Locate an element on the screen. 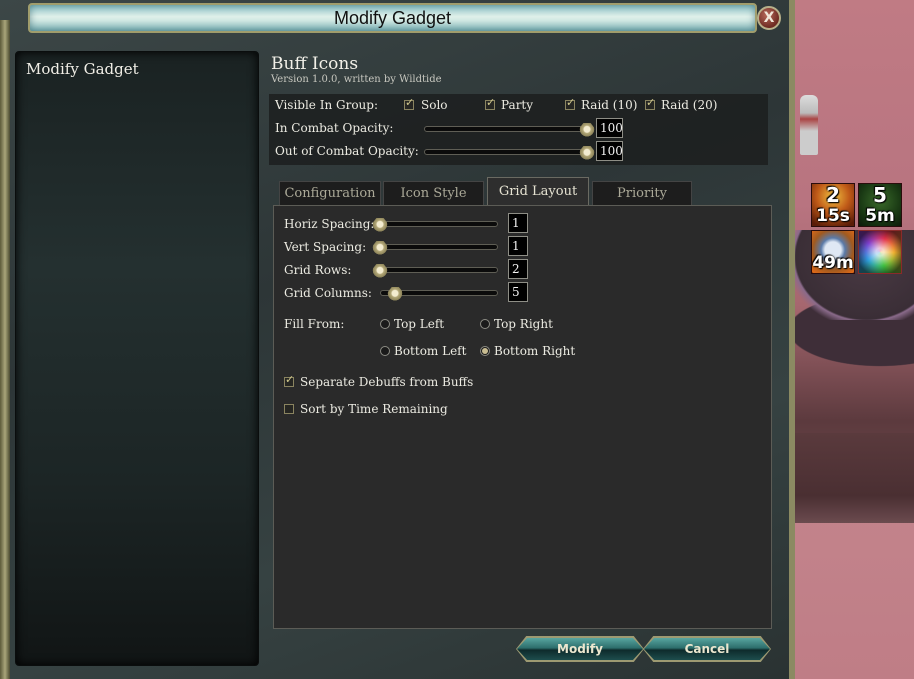 The width and height of the screenshot is (914, 679). addon-version: Version 1.0.0, written by Wildtide is located at coordinates (356, 79).